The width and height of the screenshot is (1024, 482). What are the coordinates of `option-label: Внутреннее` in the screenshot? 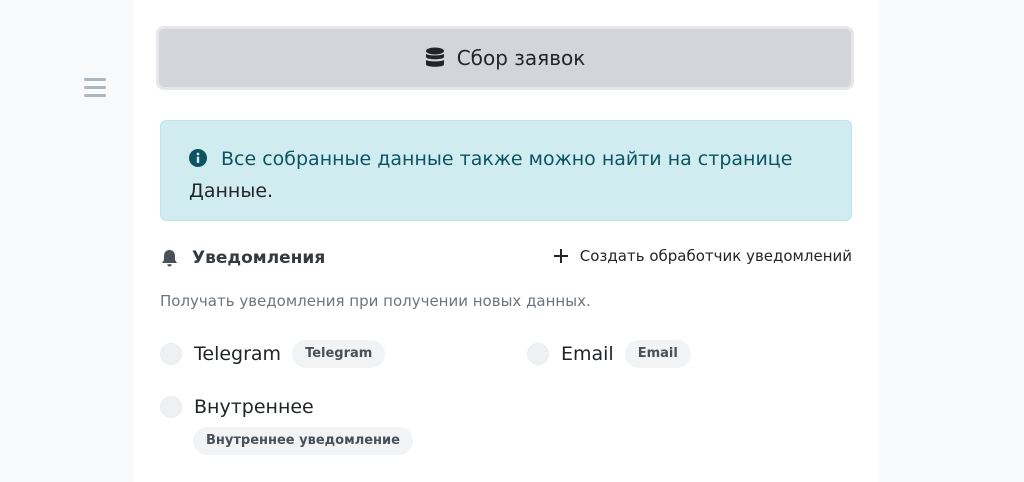 It's located at (254, 407).